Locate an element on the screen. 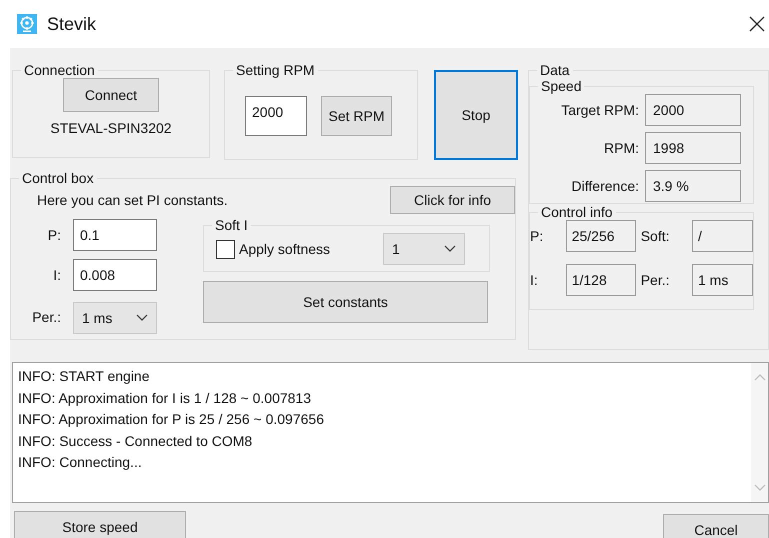 This screenshot has width=769, height=538. readout-label: P: is located at coordinates (537, 236).